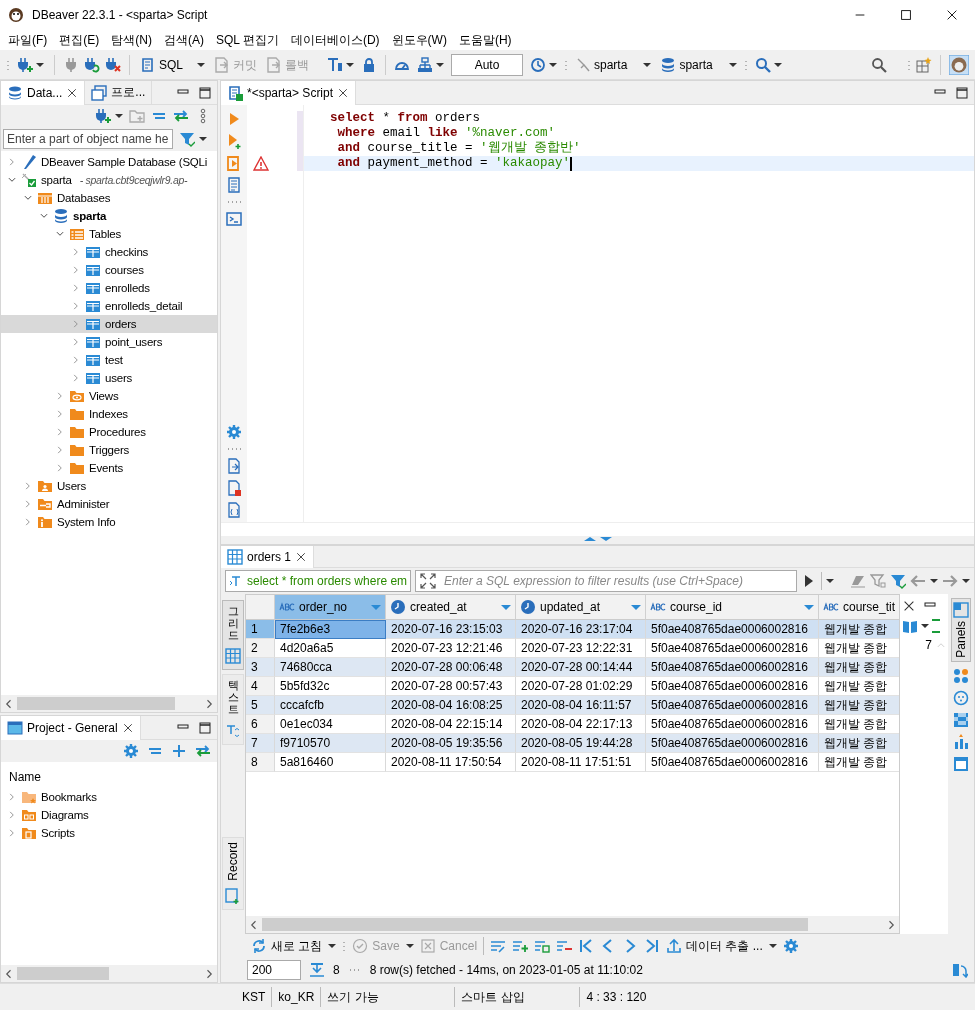  I want to click on tree-item: Administer, so click(109, 504).